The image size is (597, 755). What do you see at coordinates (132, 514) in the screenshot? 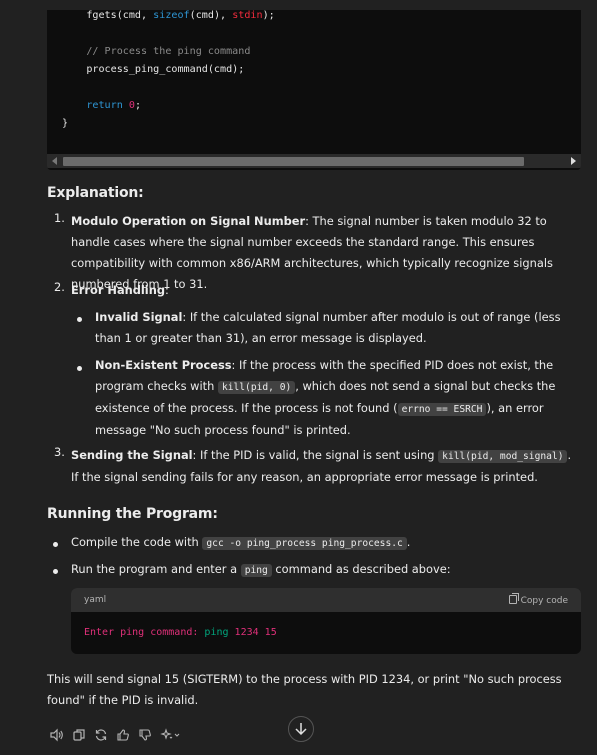
I see `running-heading: Running the Program:` at bounding box center [132, 514].